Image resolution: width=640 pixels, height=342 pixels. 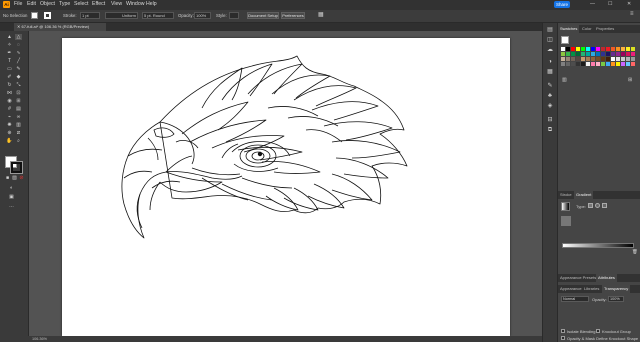 What do you see at coordinates (18, 85) in the screenshot?
I see `scale-tool-icon: ⤡` at bounding box center [18, 85].